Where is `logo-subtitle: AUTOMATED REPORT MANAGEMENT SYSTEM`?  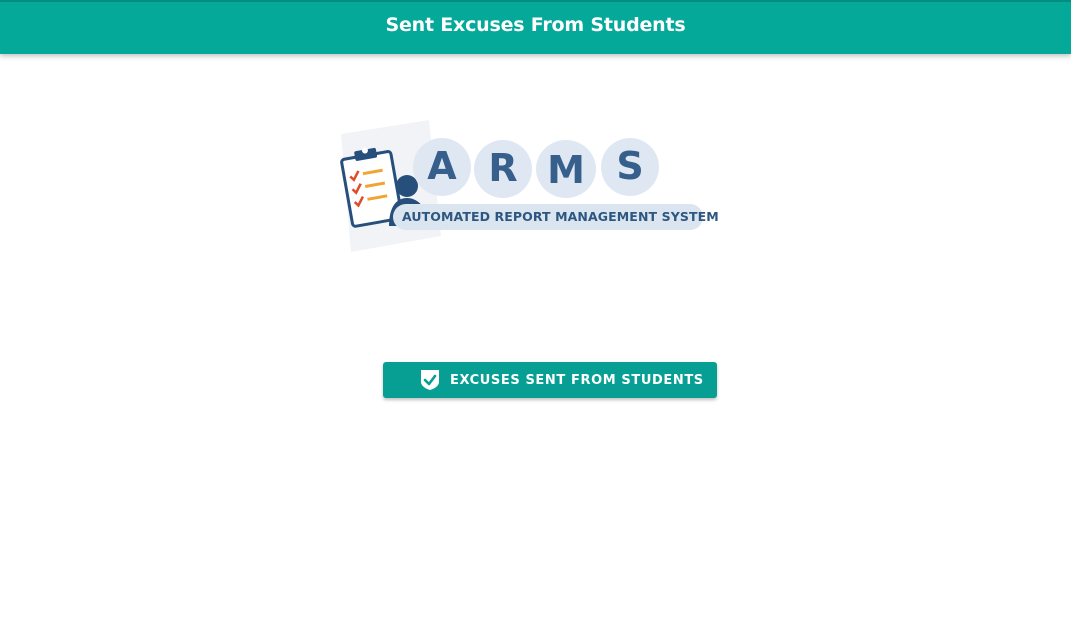 logo-subtitle: AUTOMATED REPORT MANAGEMENT SYSTEM is located at coordinates (560, 216).